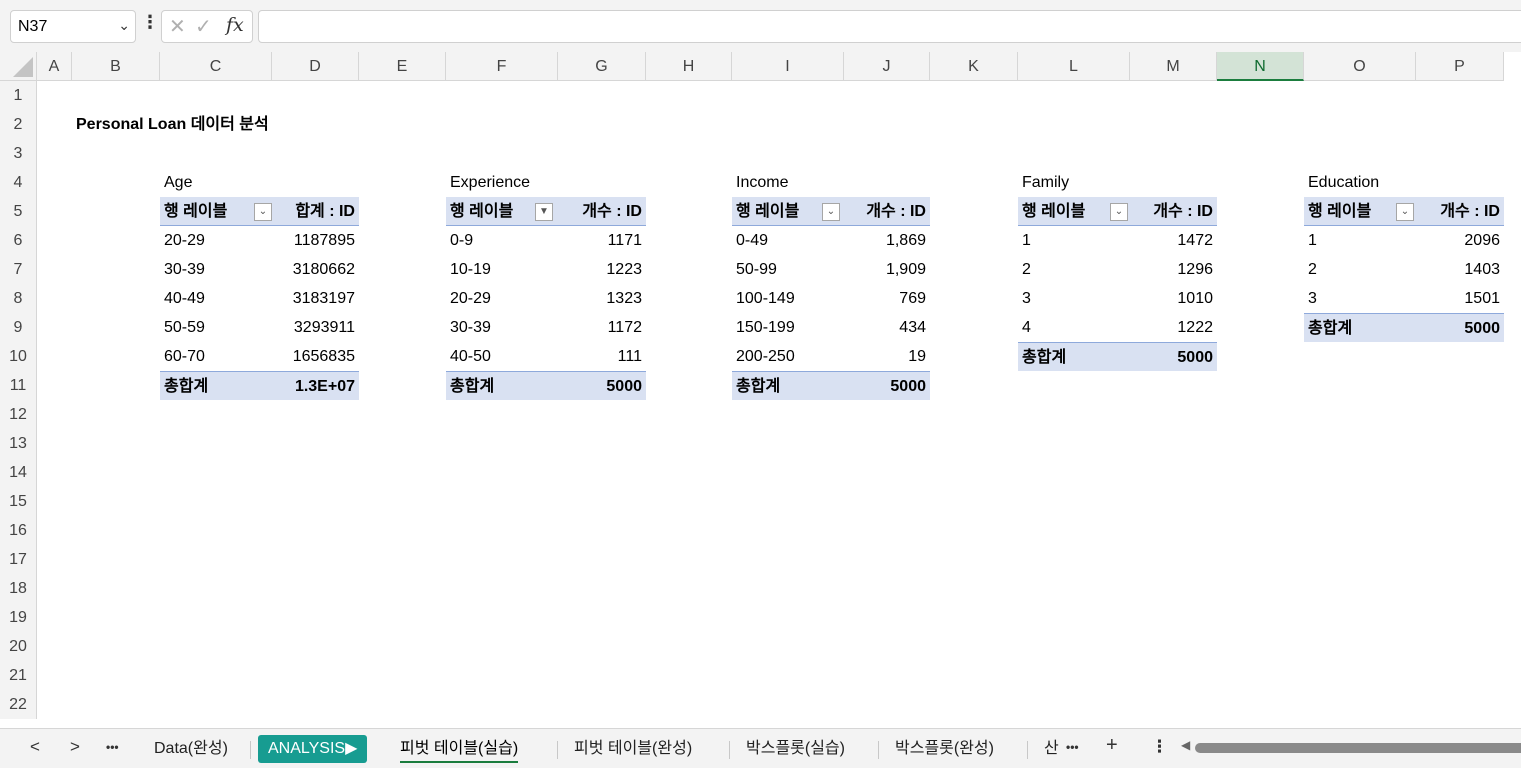 The height and width of the screenshot is (768, 1521). What do you see at coordinates (73, 26) in the screenshot?
I see `name-box: N37 ⌄` at bounding box center [73, 26].